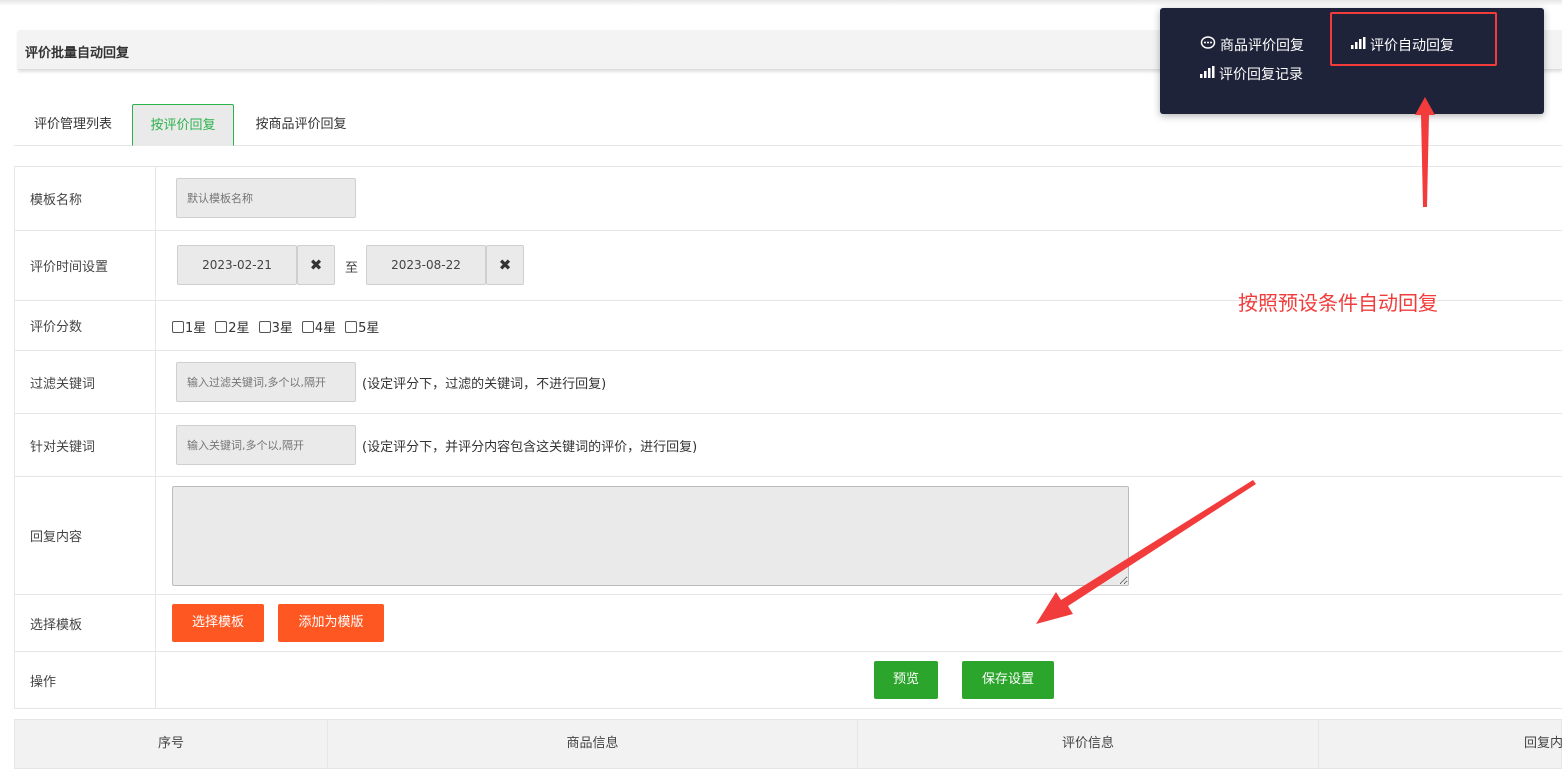  What do you see at coordinates (1146, 552) in the screenshot?
I see `arrow-down-left` at bounding box center [1146, 552].